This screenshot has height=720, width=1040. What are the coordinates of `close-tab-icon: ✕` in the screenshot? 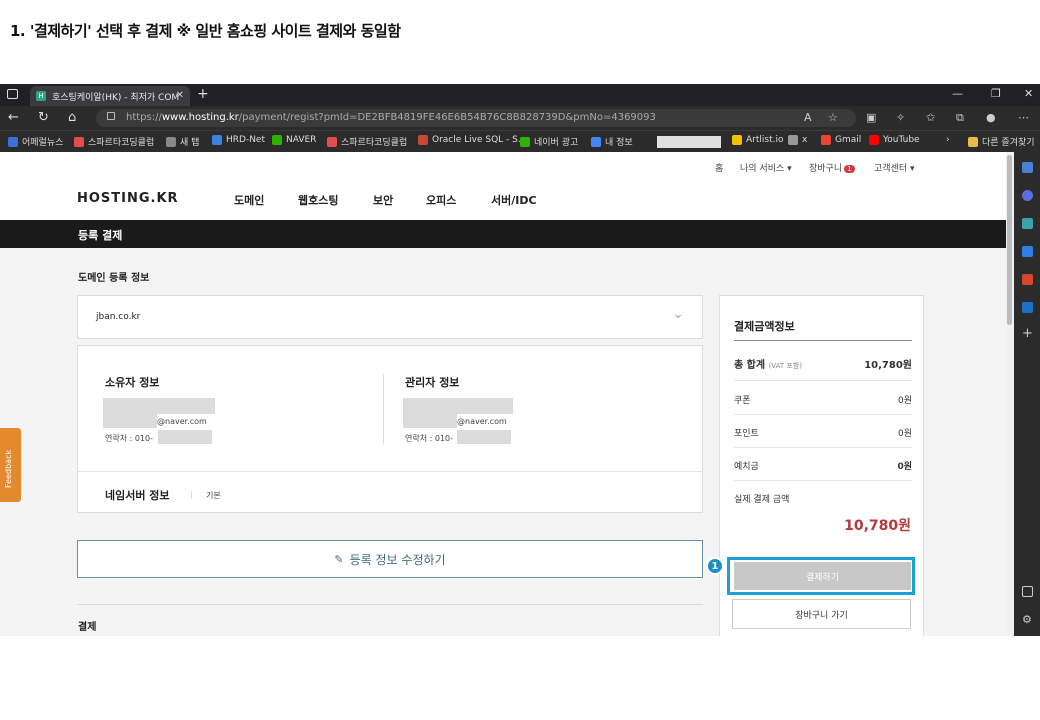 It's located at (180, 95).